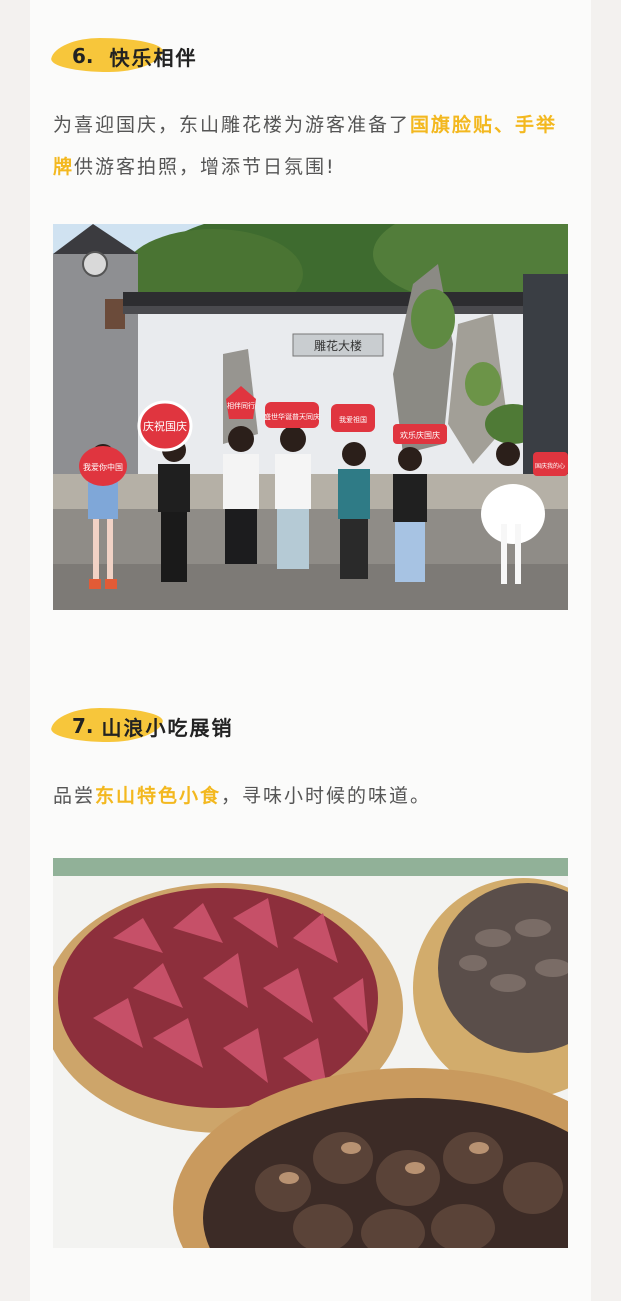 This screenshot has height=1301, width=621. I want to click on section-title: 山浪小吃展销, so click(167, 727).